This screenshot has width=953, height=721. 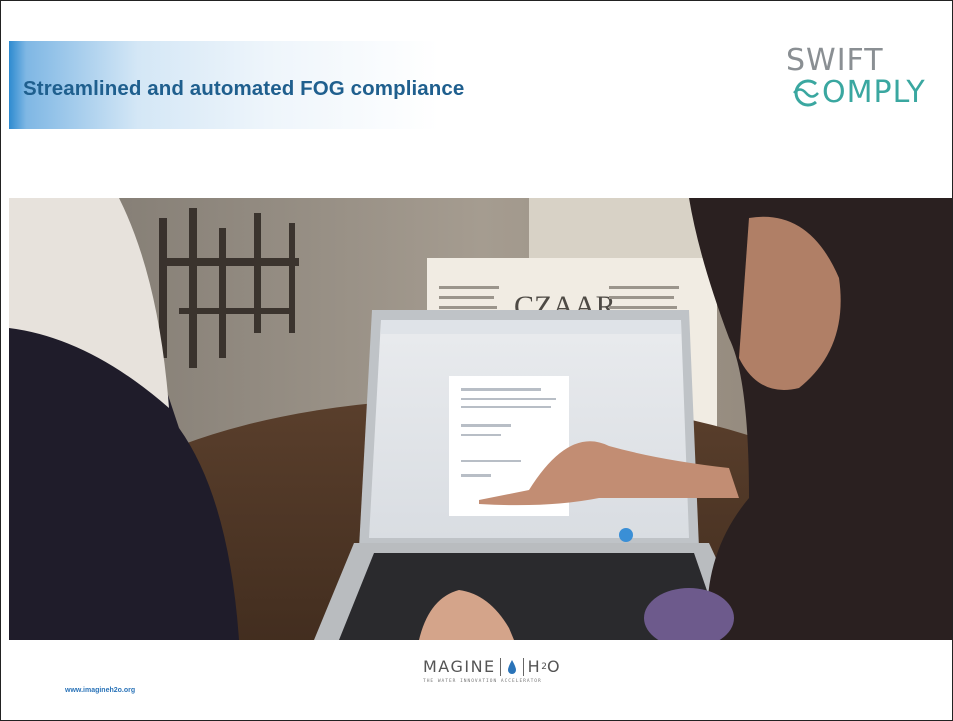 What do you see at coordinates (482, 681) in the screenshot?
I see `imagine-h2o-tagline: THE WATER INNOVATION ACCELERATOR` at bounding box center [482, 681].